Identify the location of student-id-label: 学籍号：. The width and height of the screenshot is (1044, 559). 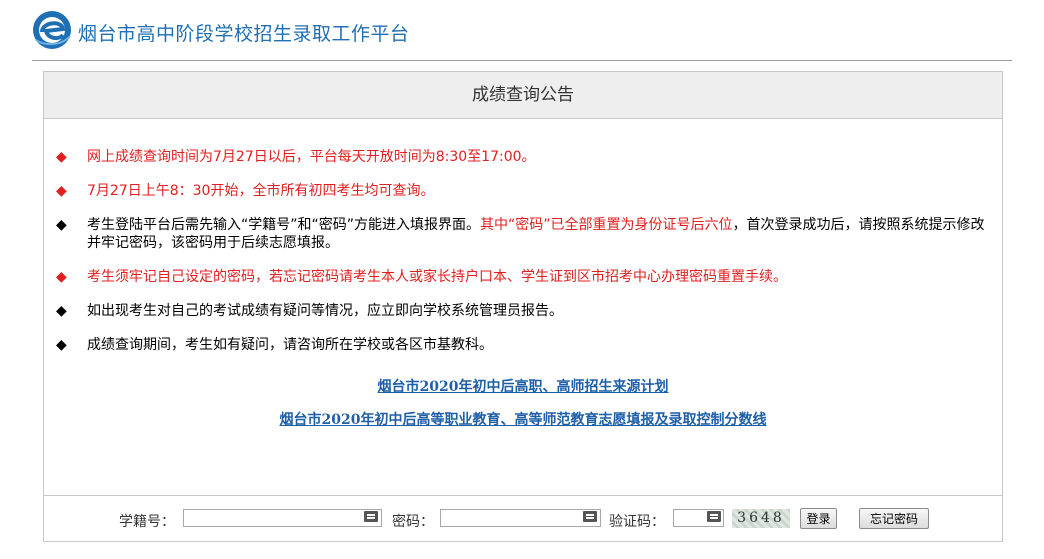
(147, 522).